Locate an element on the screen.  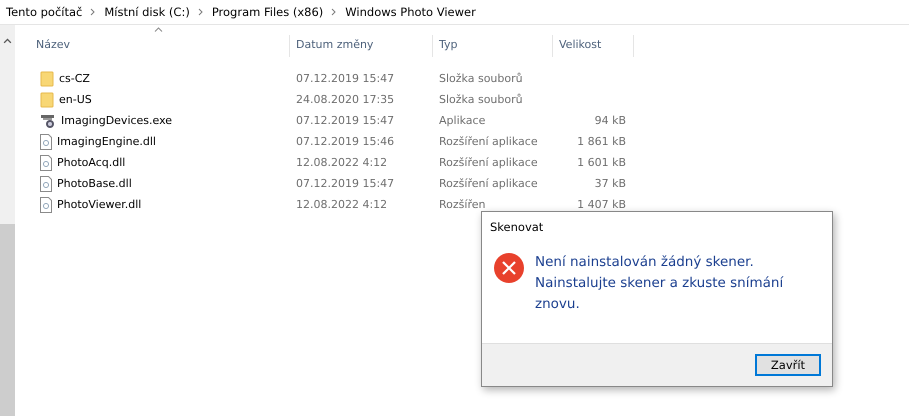
file-name: cs-CZ is located at coordinates (74, 78).